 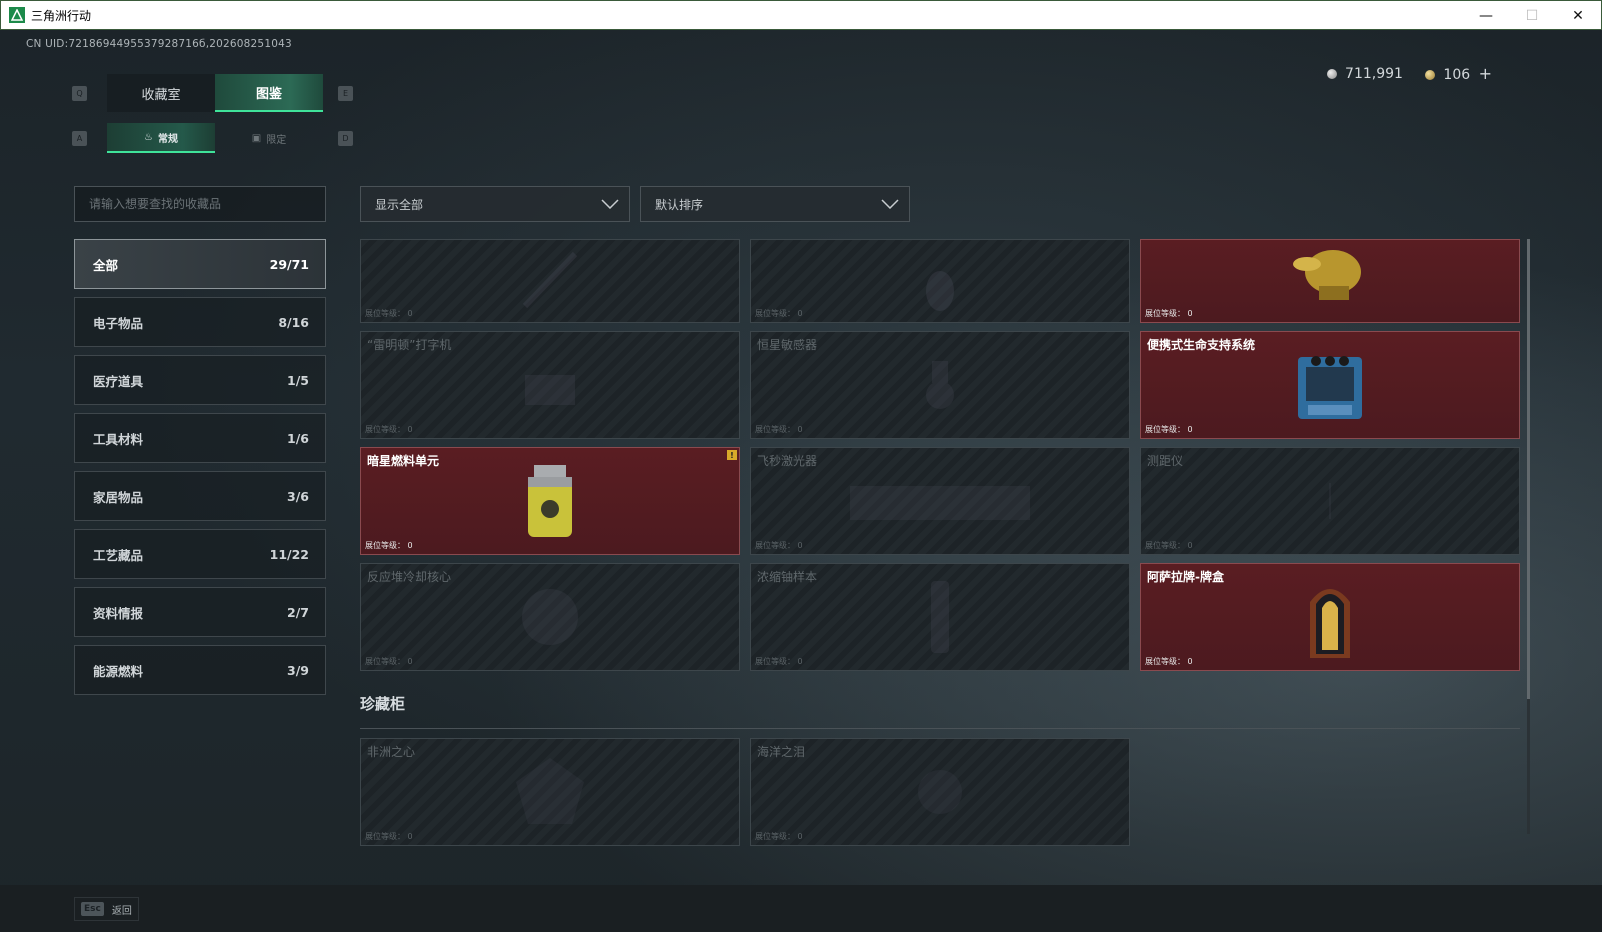 What do you see at coordinates (200, 612) in the screenshot?
I see `category-intel: 资料情报 2/7` at bounding box center [200, 612].